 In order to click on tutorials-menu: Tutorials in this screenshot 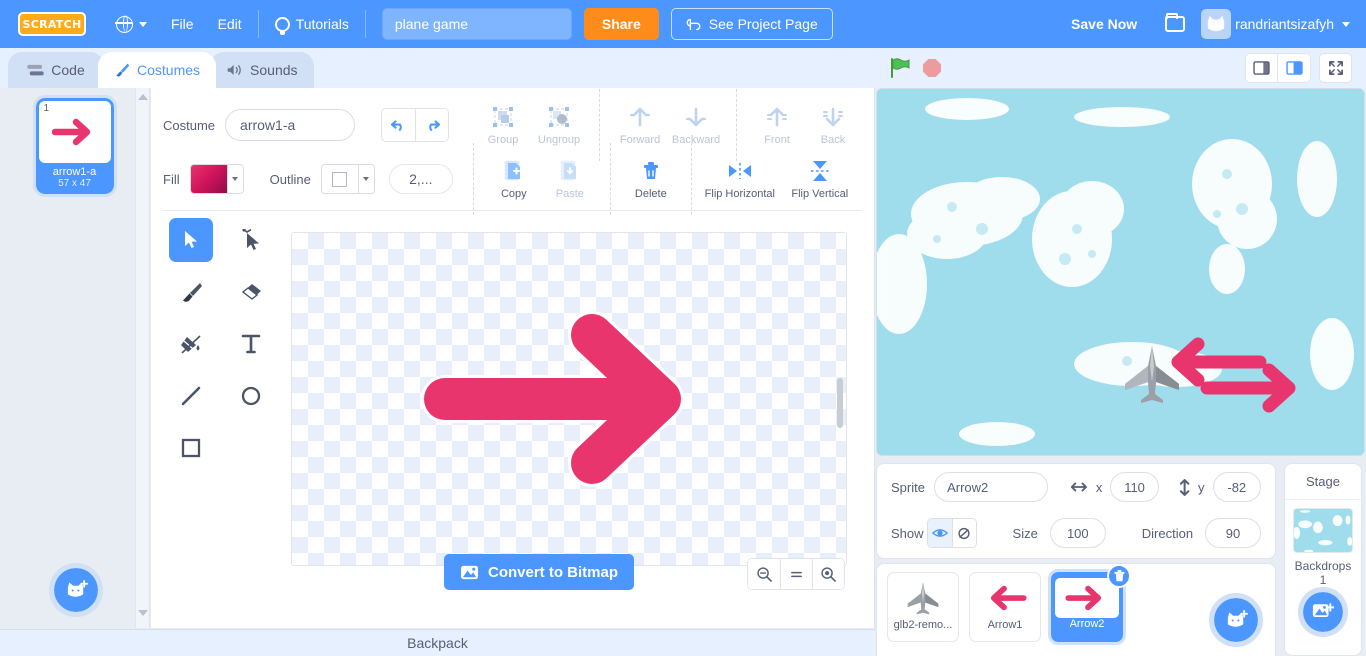, I will do `click(312, 24)`.